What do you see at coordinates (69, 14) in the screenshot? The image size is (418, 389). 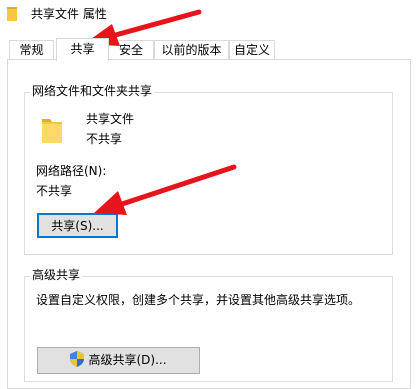 I see `window-title: 共享文件 属性` at bounding box center [69, 14].